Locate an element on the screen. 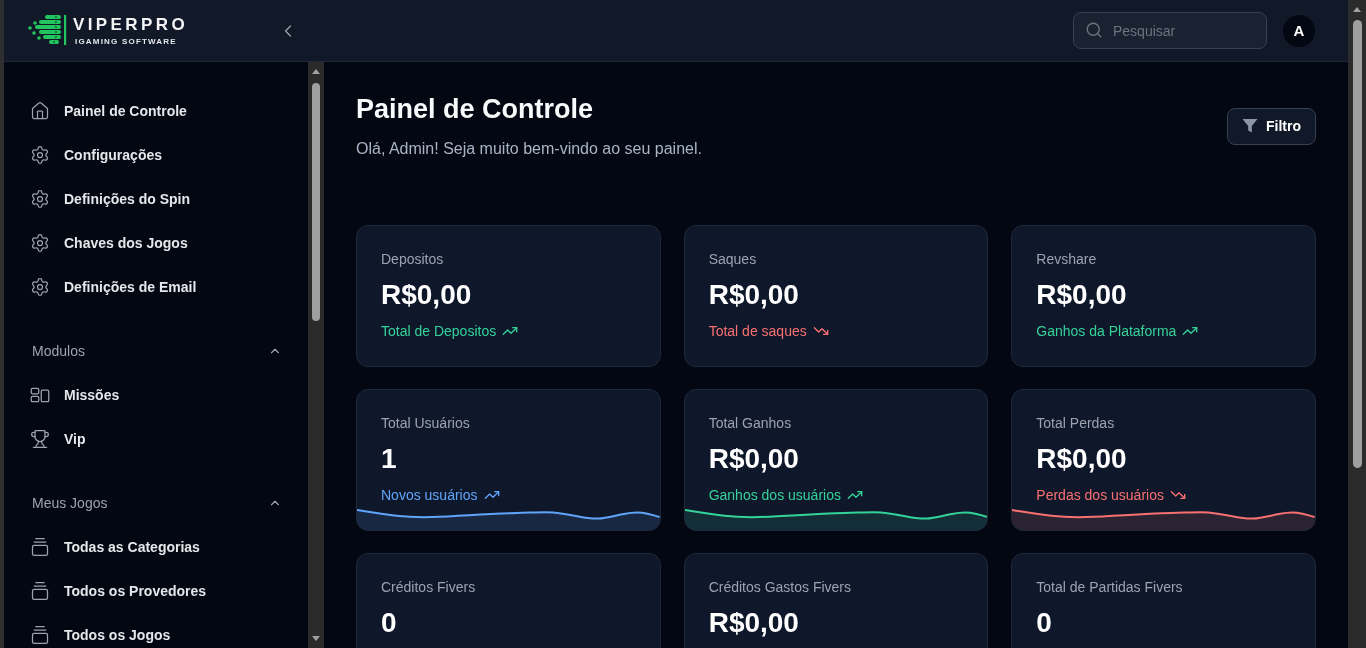 This screenshot has height=648, width=1366. trophy-icon is located at coordinates (40, 439).